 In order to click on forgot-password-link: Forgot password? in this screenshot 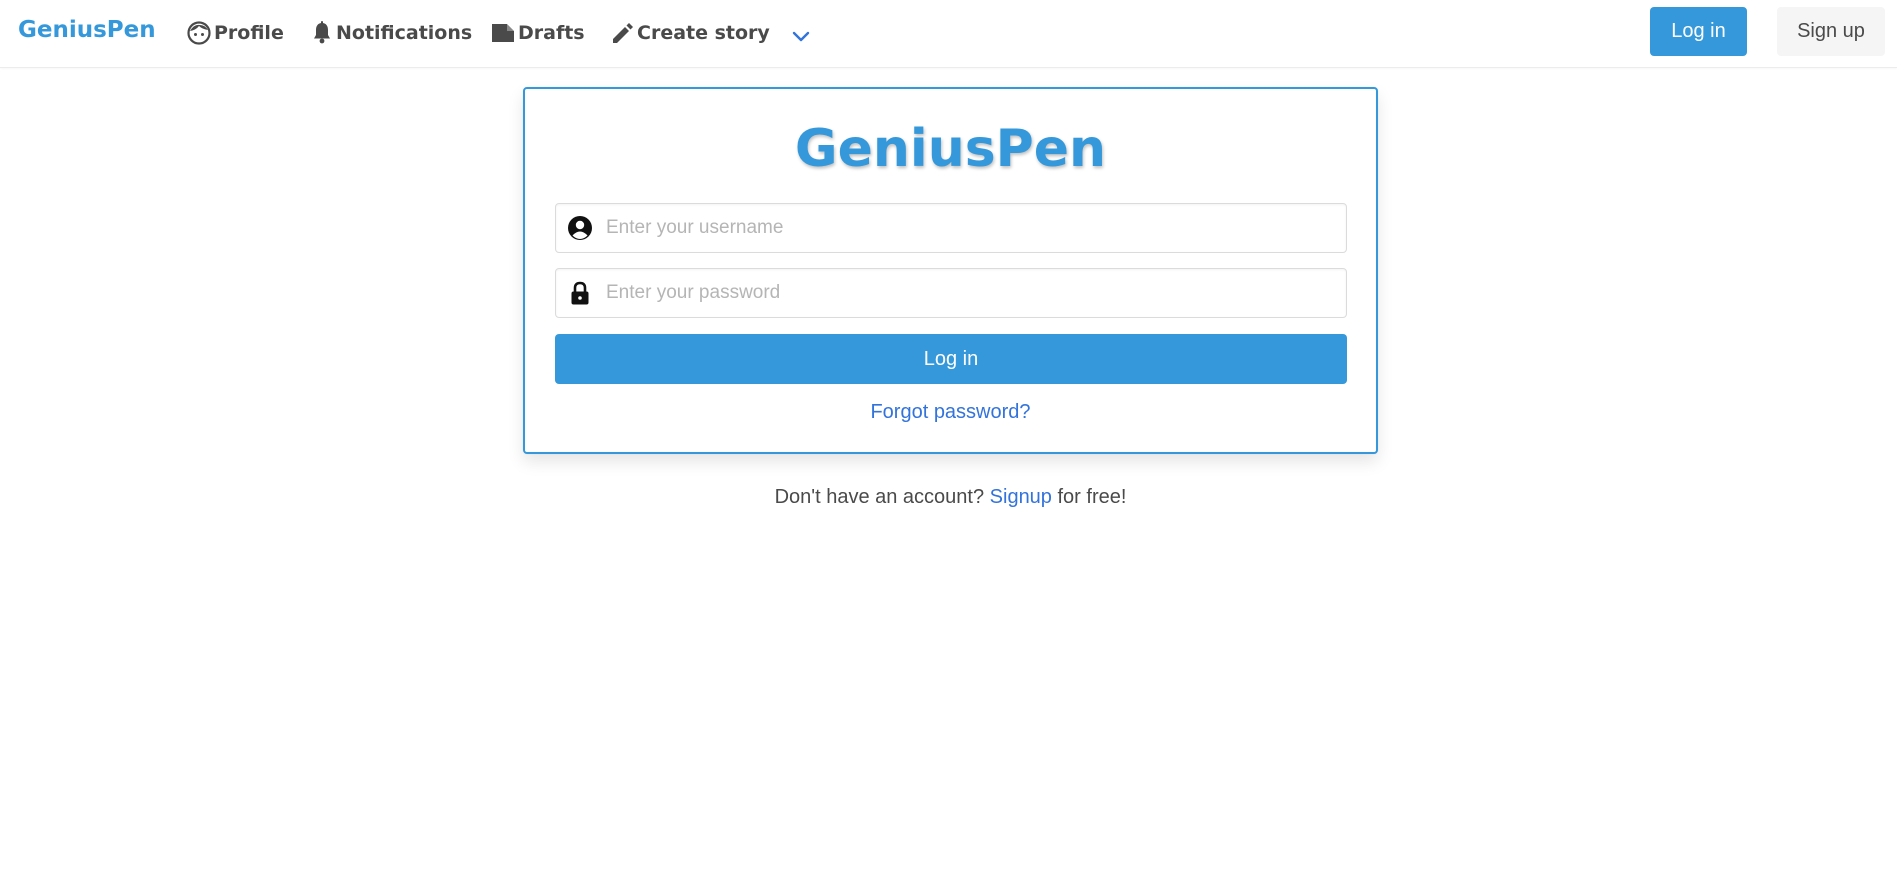, I will do `click(950, 412)`.